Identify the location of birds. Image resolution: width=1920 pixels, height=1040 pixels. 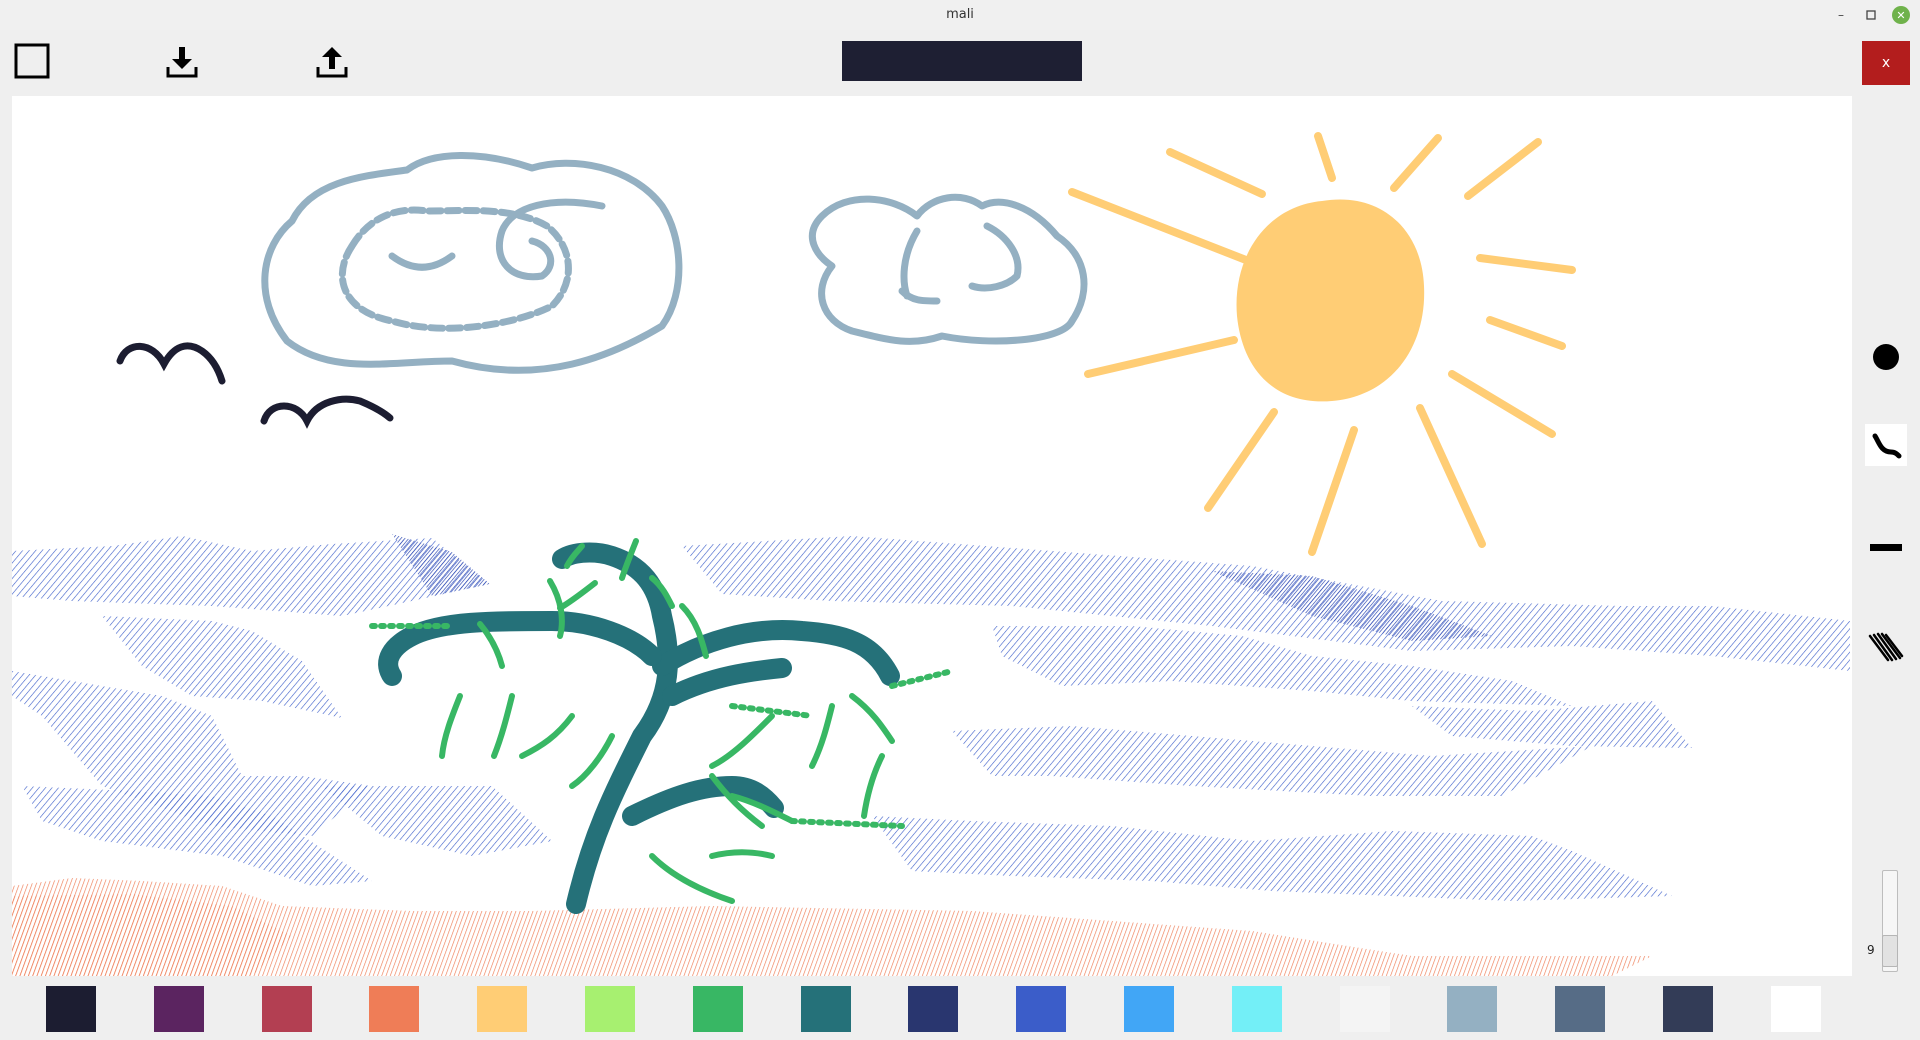
(255, 385).